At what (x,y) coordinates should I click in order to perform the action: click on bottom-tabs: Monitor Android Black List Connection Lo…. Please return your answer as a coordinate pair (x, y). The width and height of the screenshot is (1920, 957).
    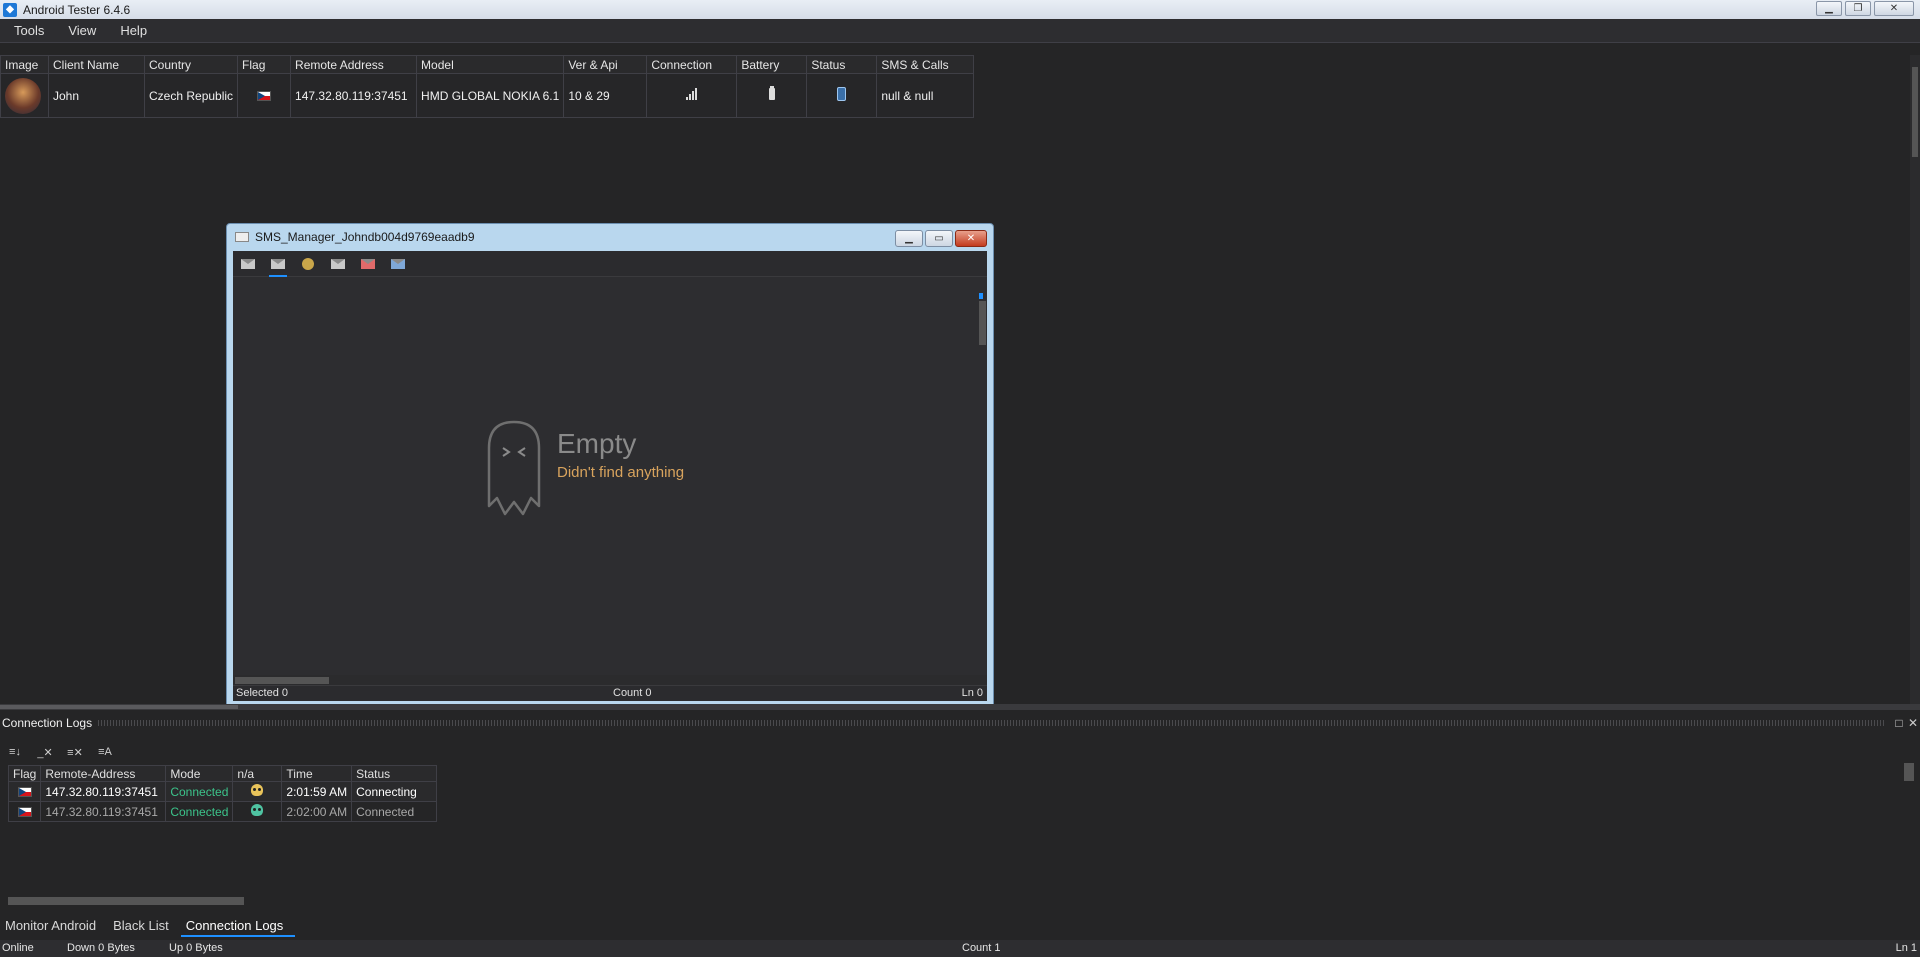
    Looking at the image, I should click on (960, 926).